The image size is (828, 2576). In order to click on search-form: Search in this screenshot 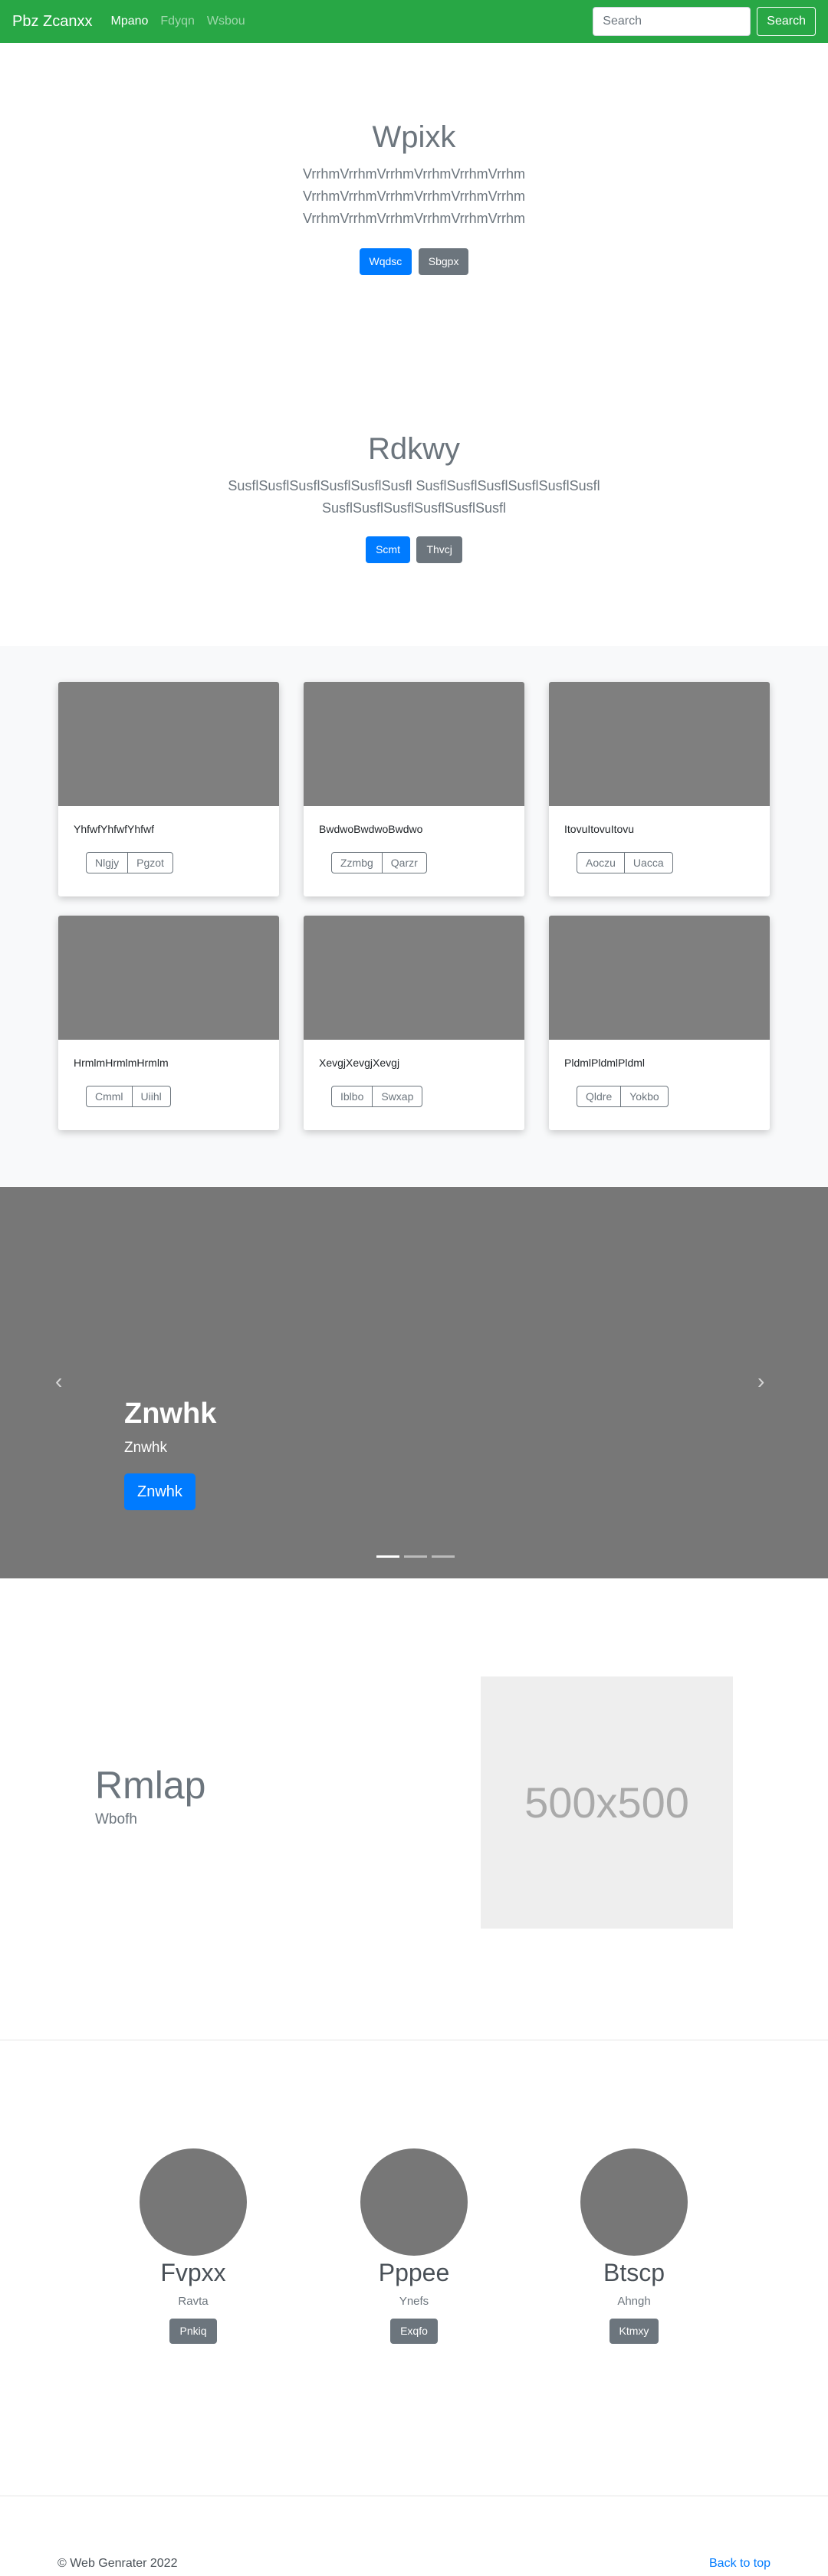, I will do `click(704, 22)`.